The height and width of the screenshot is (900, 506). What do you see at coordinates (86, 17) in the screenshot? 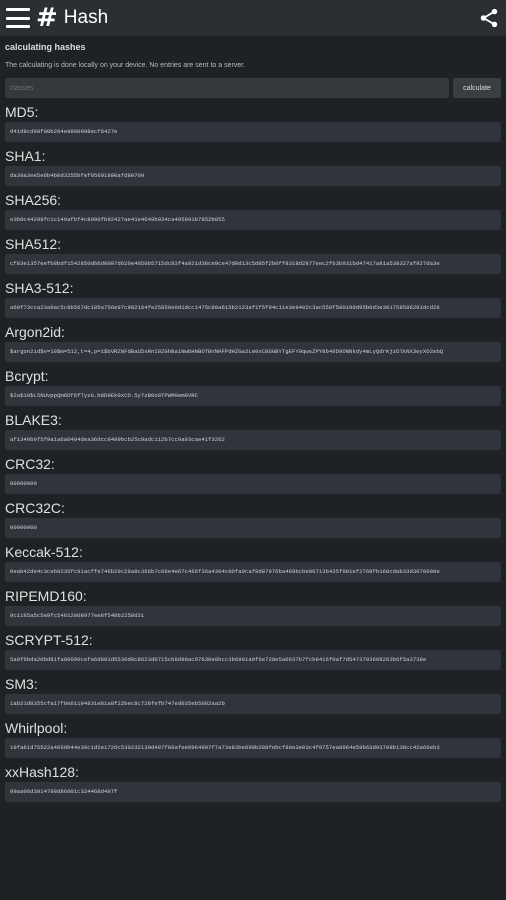
I see `app-title: Hash` at bounding box center [86, 17].